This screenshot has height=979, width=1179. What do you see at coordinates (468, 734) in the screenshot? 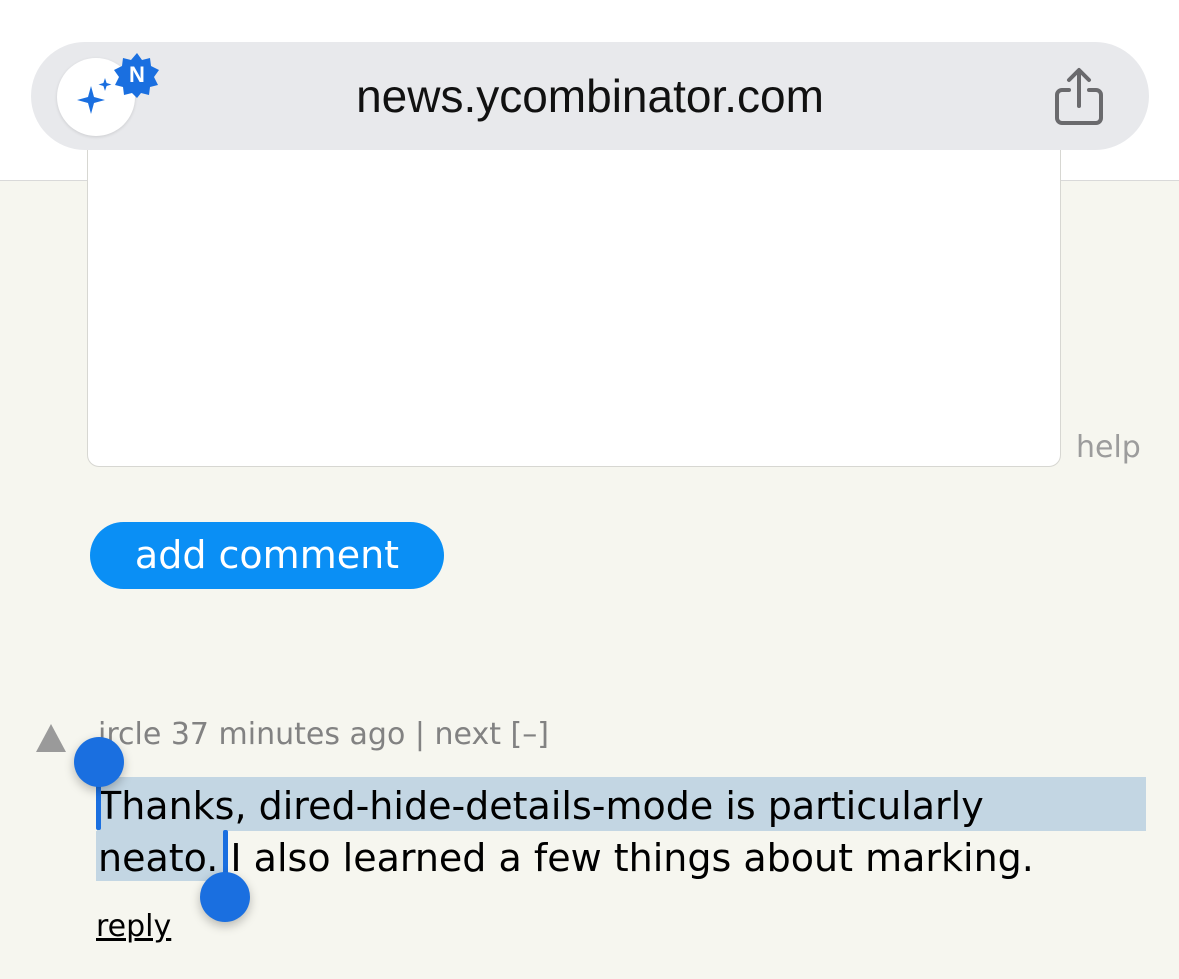
I see `next-link: next` at bounding box center [468, 734].